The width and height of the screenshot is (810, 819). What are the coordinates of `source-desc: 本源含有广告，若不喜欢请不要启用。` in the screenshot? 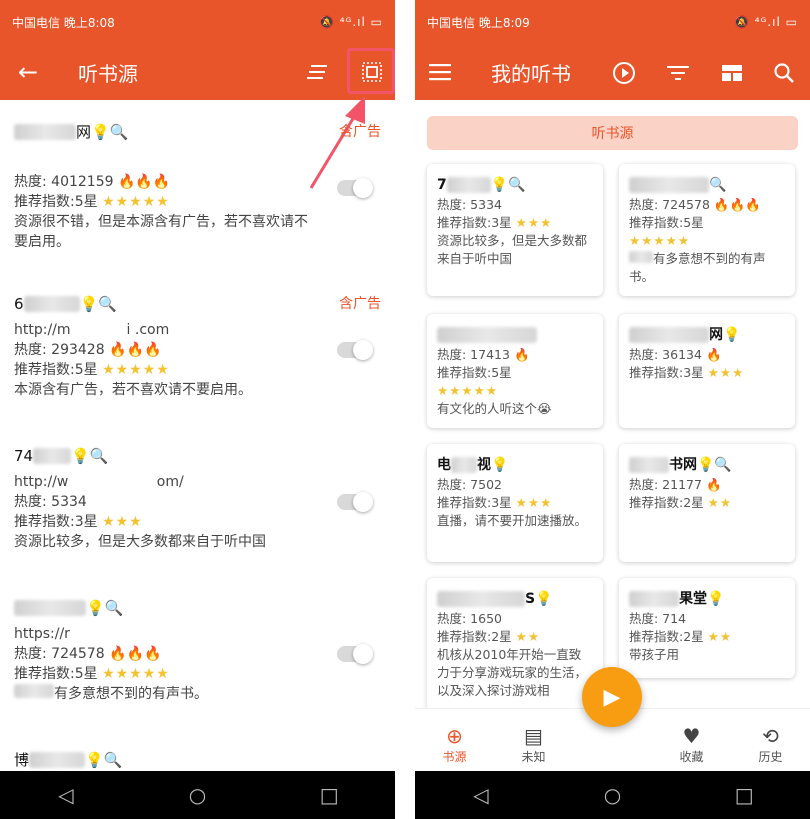 It's located at (133, 390).